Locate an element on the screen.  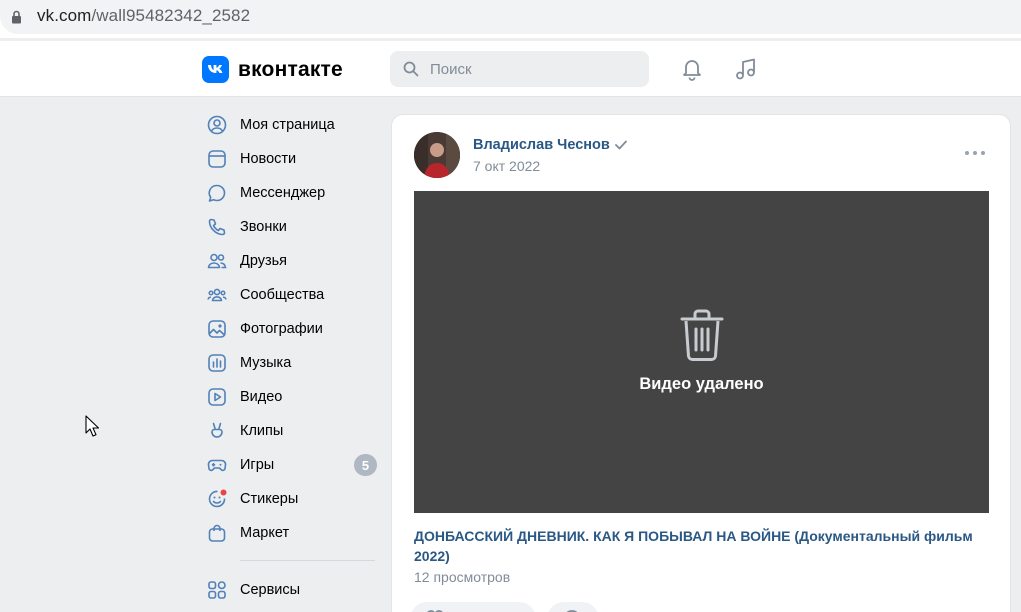
sidebar-item-clips: Клипы is located at coordinates (290, 431).